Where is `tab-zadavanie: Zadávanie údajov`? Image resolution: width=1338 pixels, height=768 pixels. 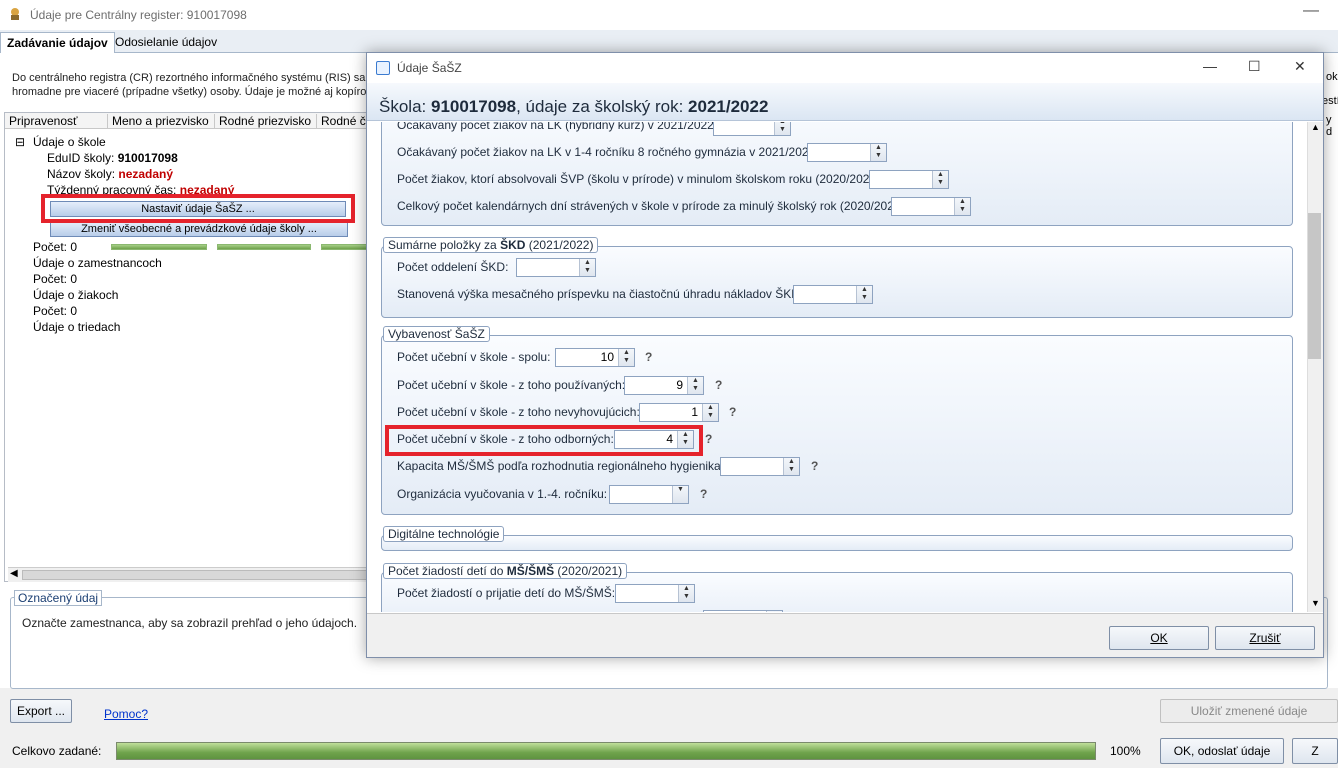 tab-zadavanie: Zadávanie údajov is located at coordinates (57, 42).